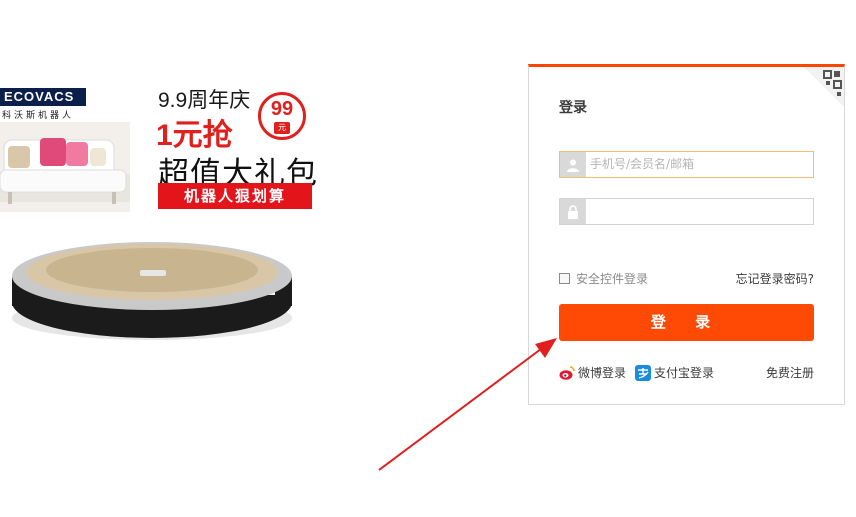  I want to click on safe-control-option: 安全控件登录, so click(603, 278).